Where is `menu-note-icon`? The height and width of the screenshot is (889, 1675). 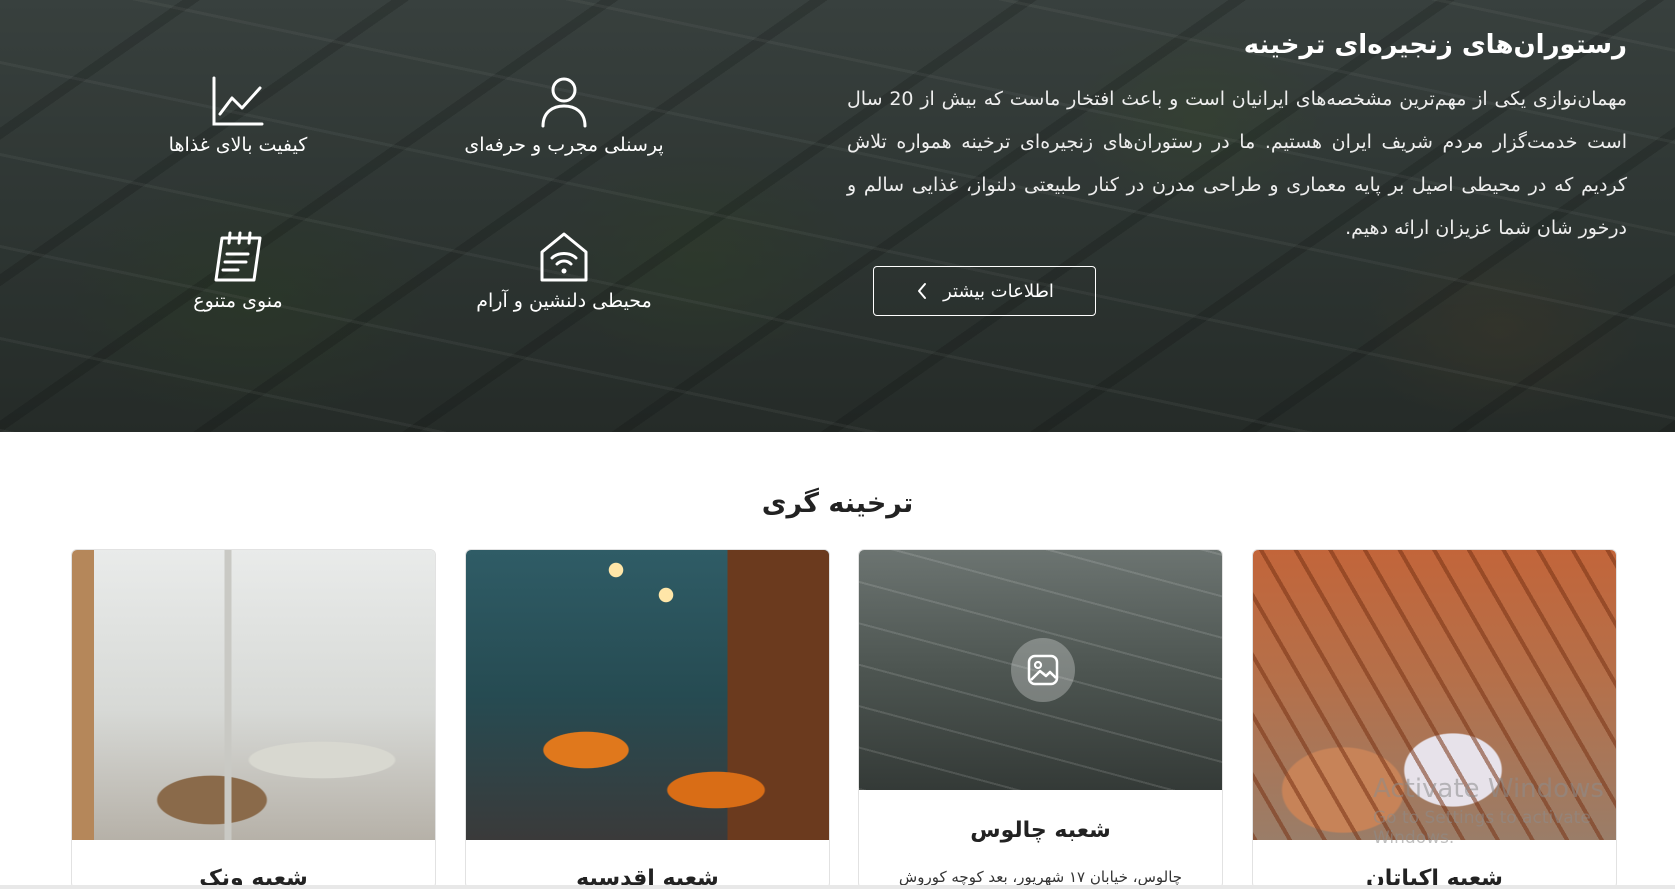
menu-note-icon is located at coordinates (238, 256).